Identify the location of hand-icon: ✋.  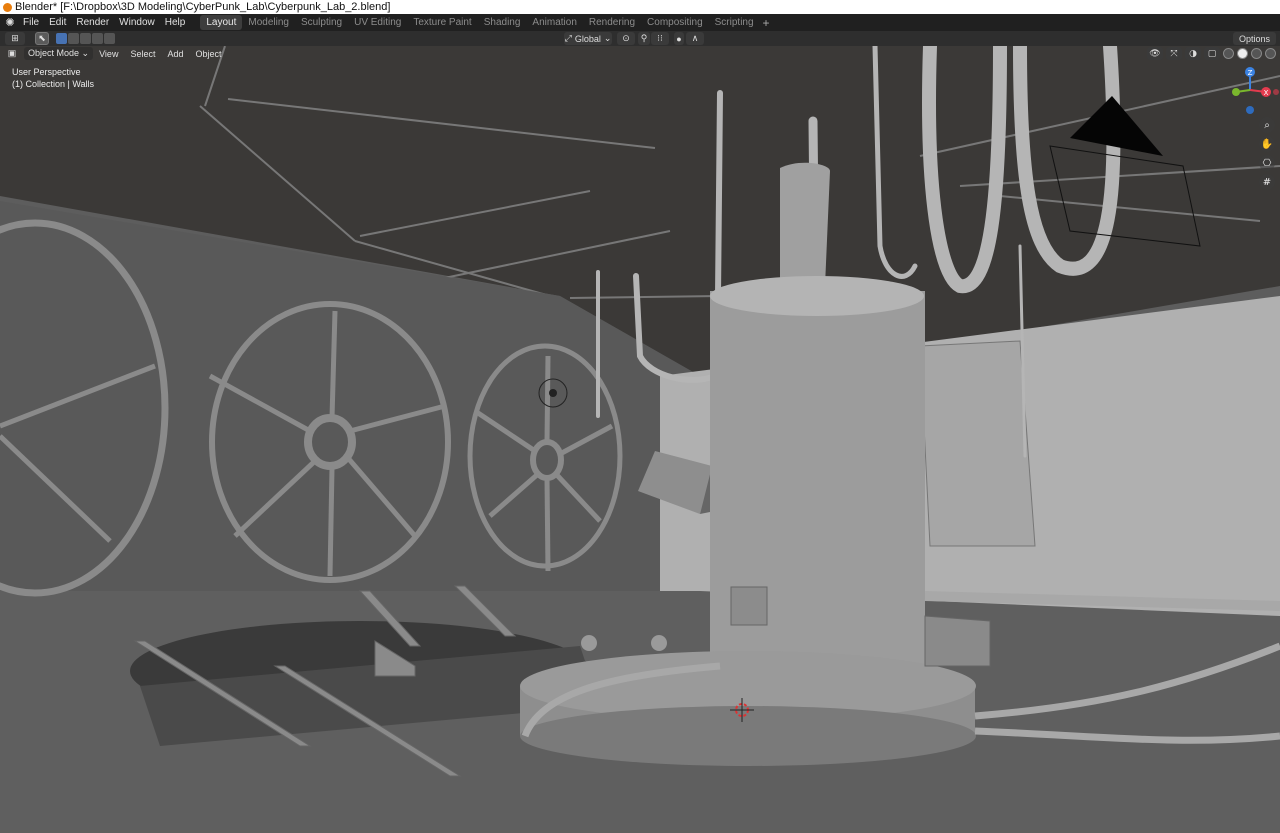
(1267, 144).